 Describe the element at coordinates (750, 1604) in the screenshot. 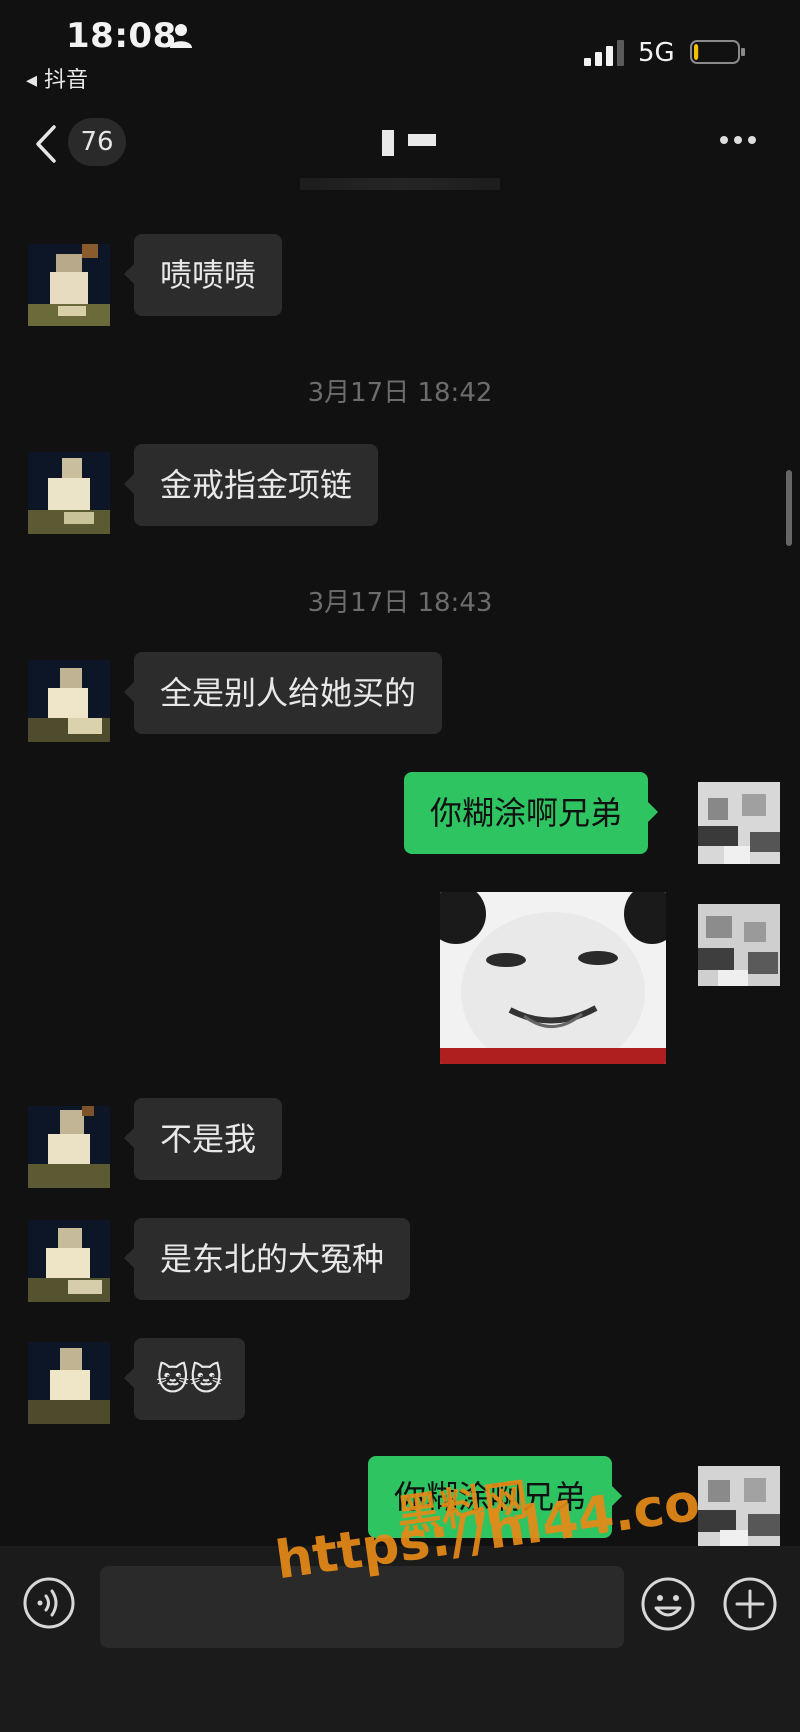

I see `plus-icon` at that location.